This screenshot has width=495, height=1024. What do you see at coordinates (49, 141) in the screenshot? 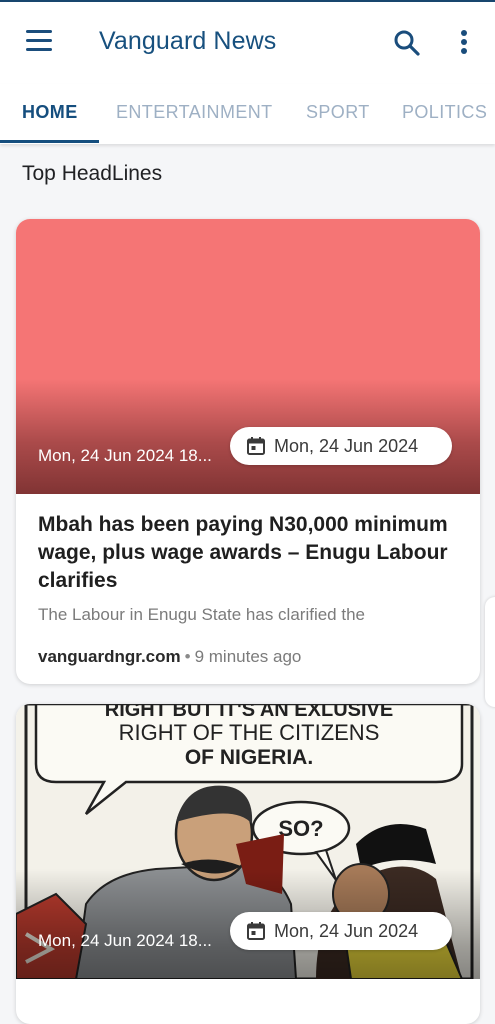
I see `active-tab-indicator` at bounding box center [49, 141].